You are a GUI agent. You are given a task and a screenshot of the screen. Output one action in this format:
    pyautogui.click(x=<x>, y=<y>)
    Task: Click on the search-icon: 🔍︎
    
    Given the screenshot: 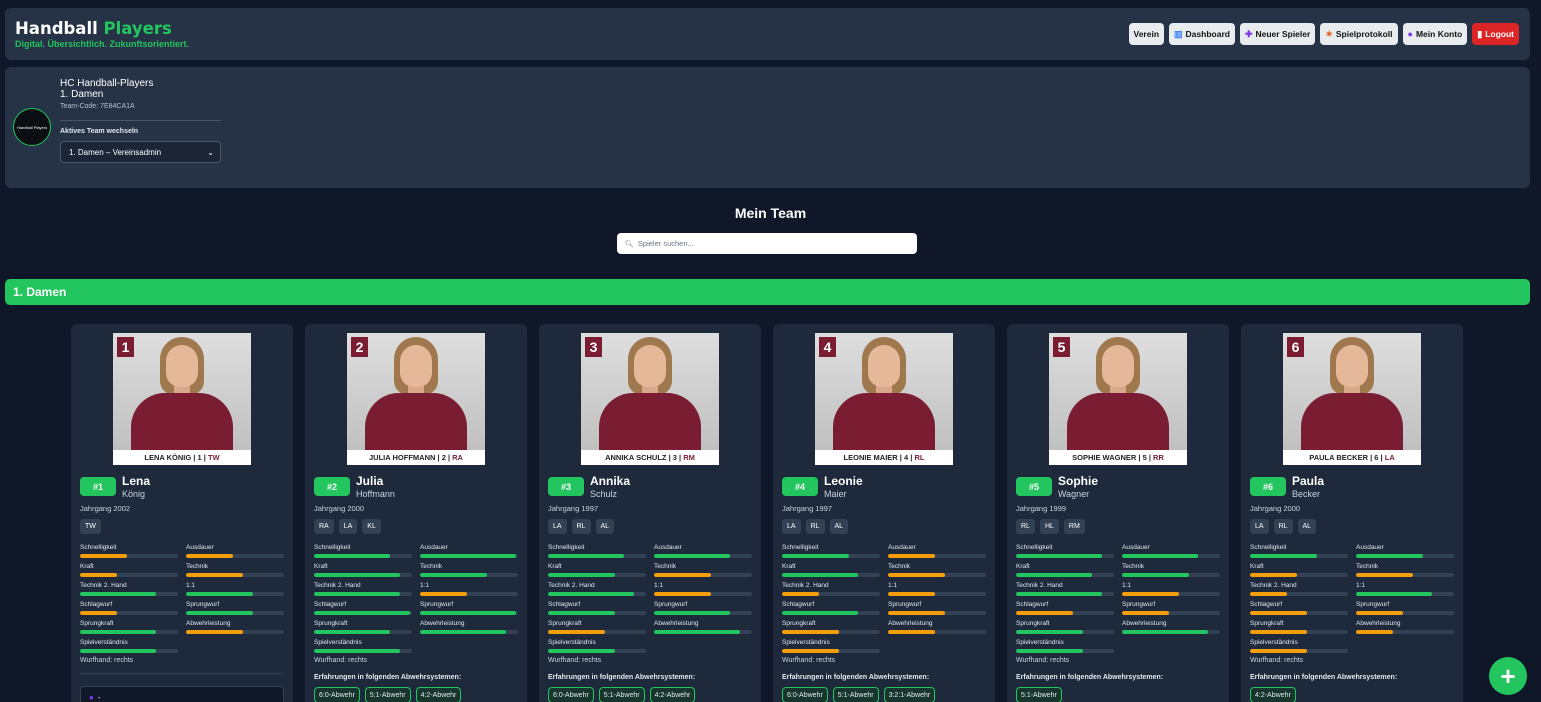 What is the action you would take?
    pyautogui.click(x=629, y=244)
    